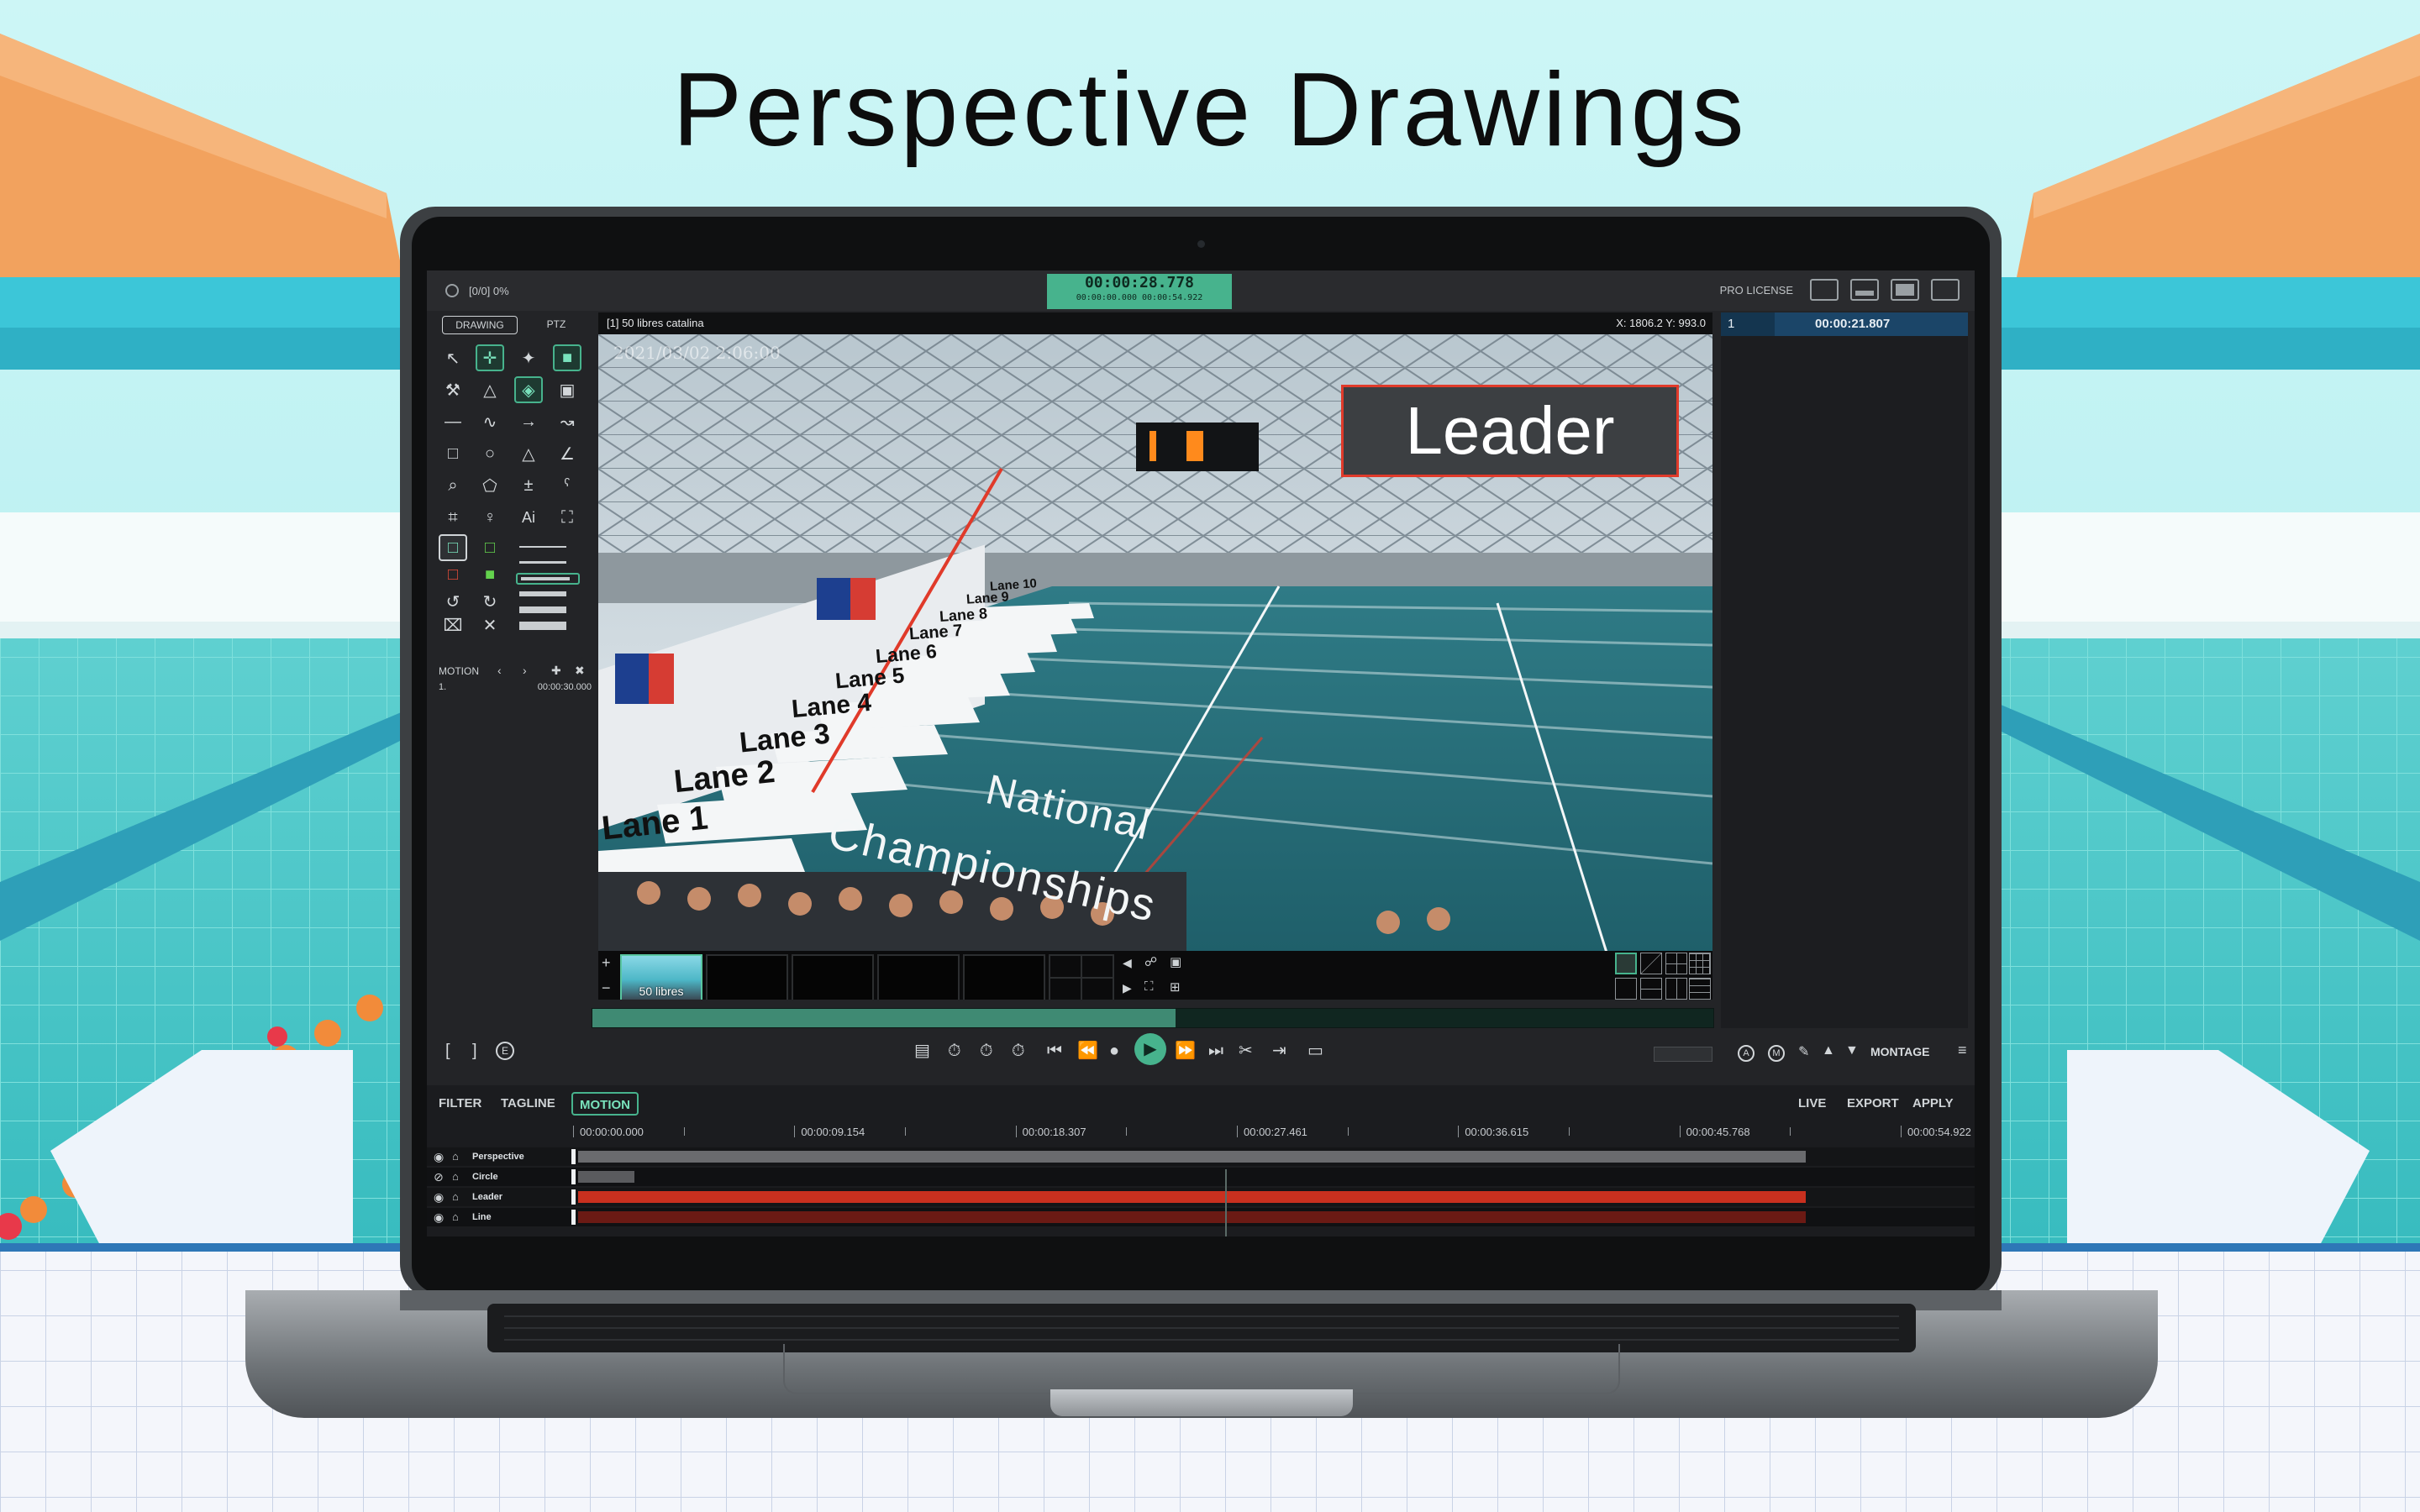  I want to click on layout-full-icon, so click(1945, 290).